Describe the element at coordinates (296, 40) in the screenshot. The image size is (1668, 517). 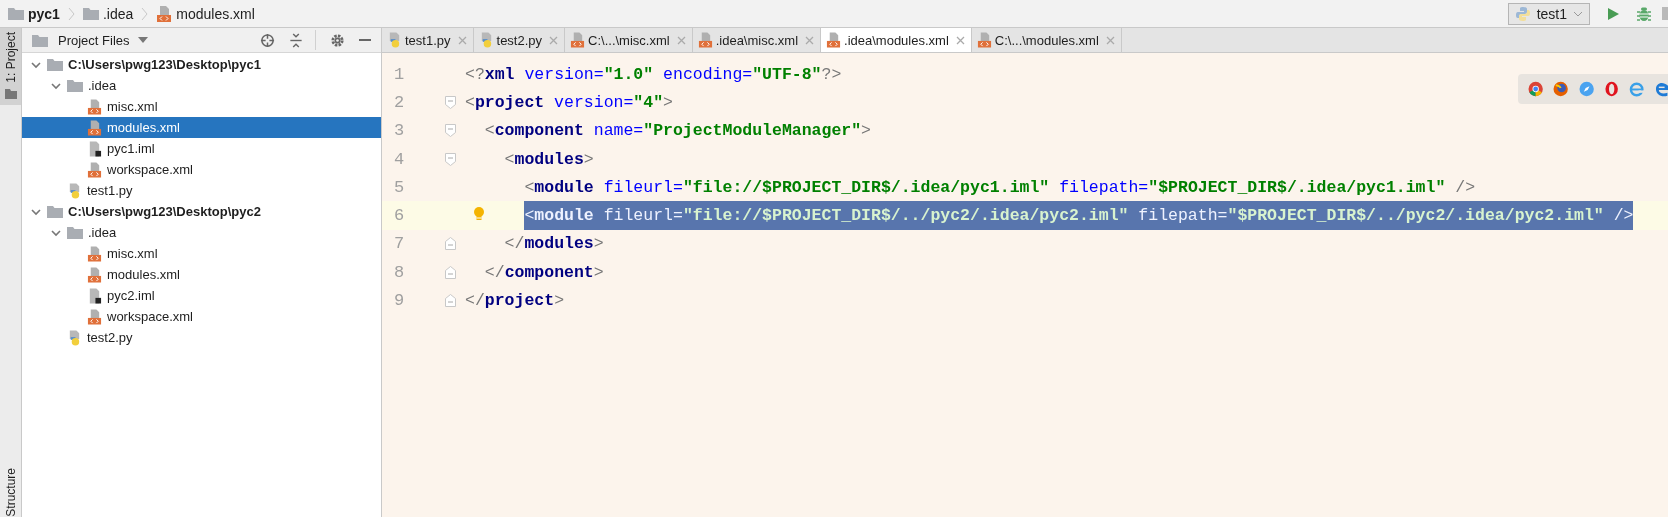
I see `collapse-all-icon` at that location.